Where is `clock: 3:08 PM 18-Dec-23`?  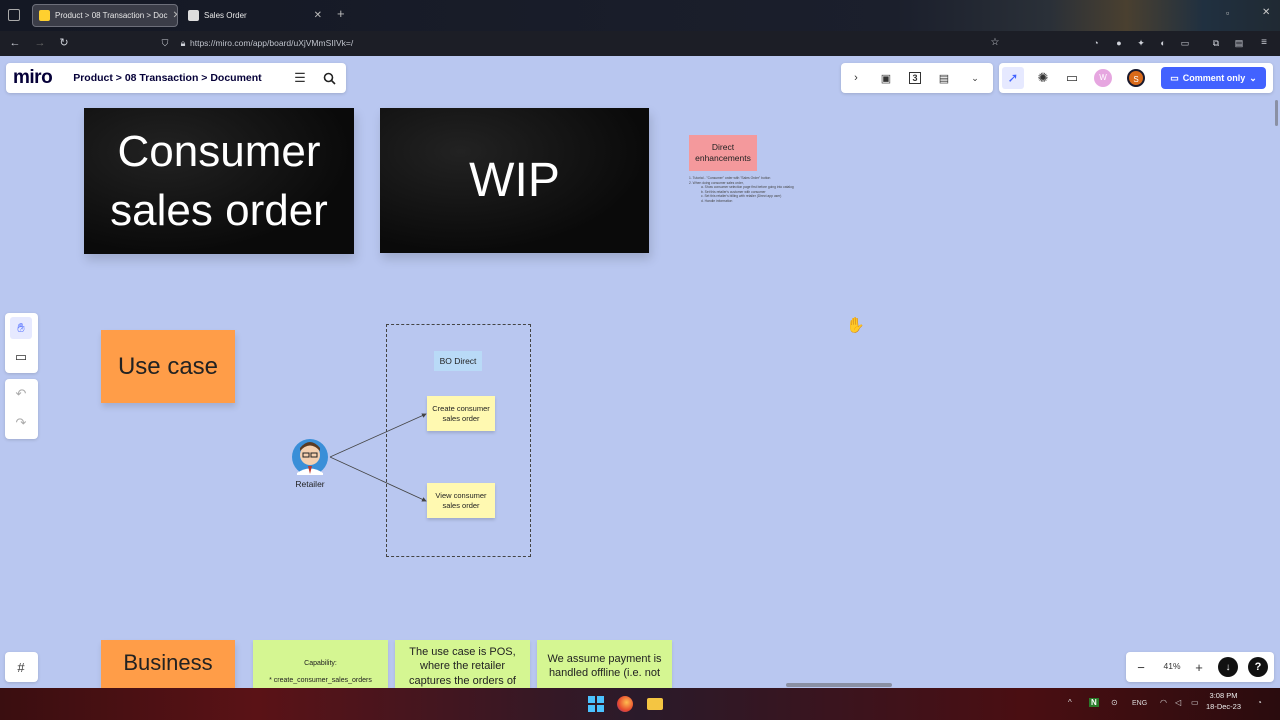
clock: 3:08 PM 18-Dec-23 is located at coordinates (1223, 701).